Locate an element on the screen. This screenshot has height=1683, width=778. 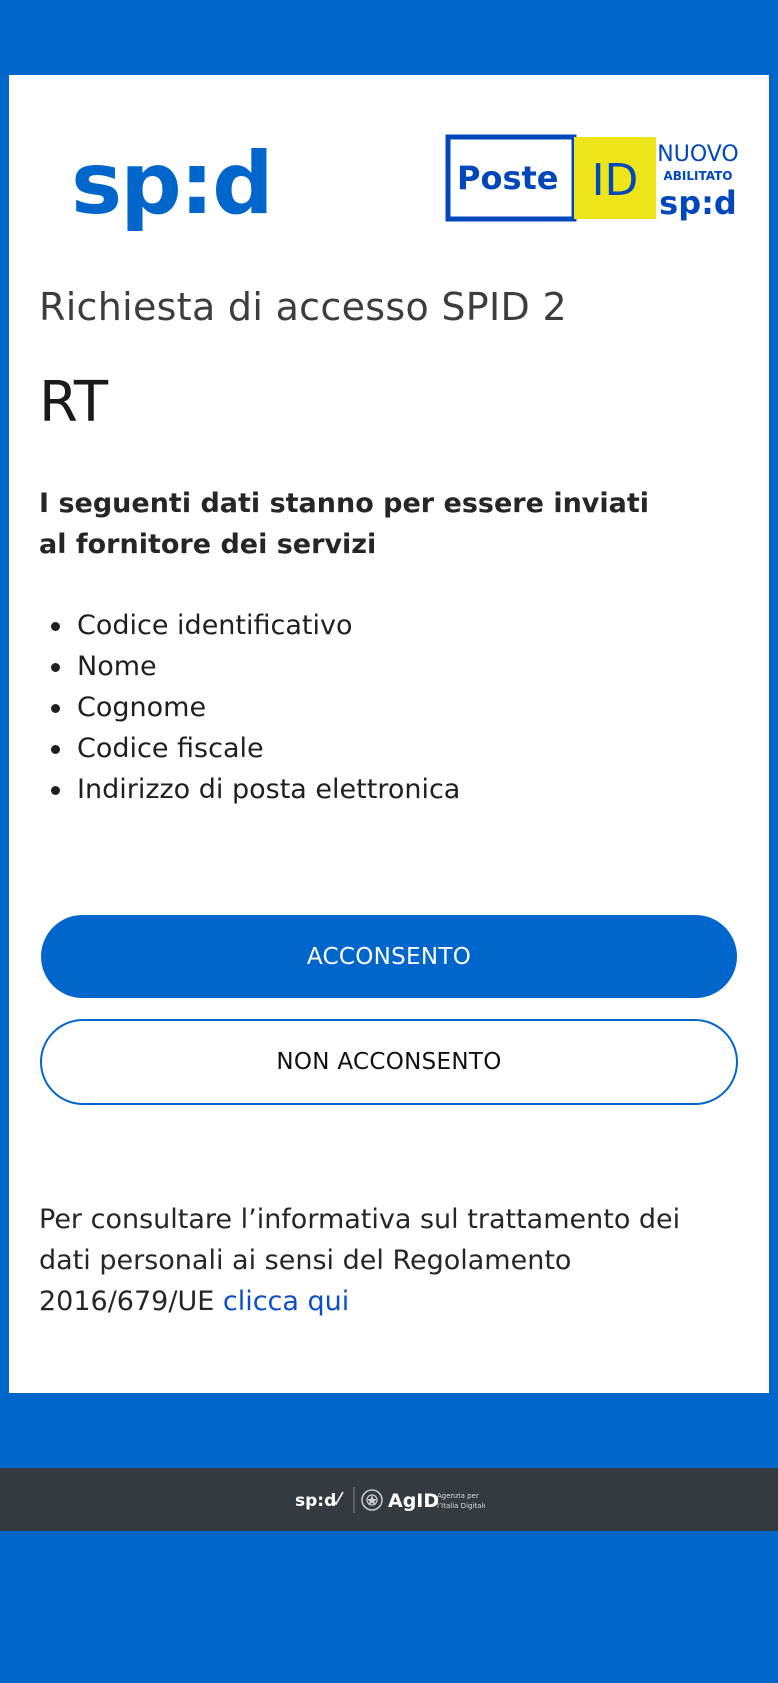
footer: sp:d AgID Agenzia per l’Italia Digitale is located at coordinates (389, 1499).